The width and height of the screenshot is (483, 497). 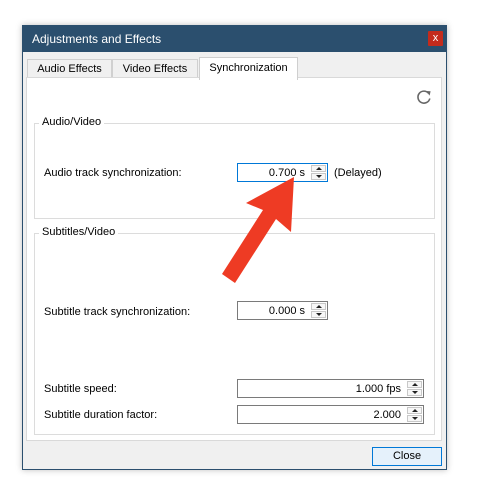 I want to click on audio-sync-status: (Delayed), so click(x=358, y=173).